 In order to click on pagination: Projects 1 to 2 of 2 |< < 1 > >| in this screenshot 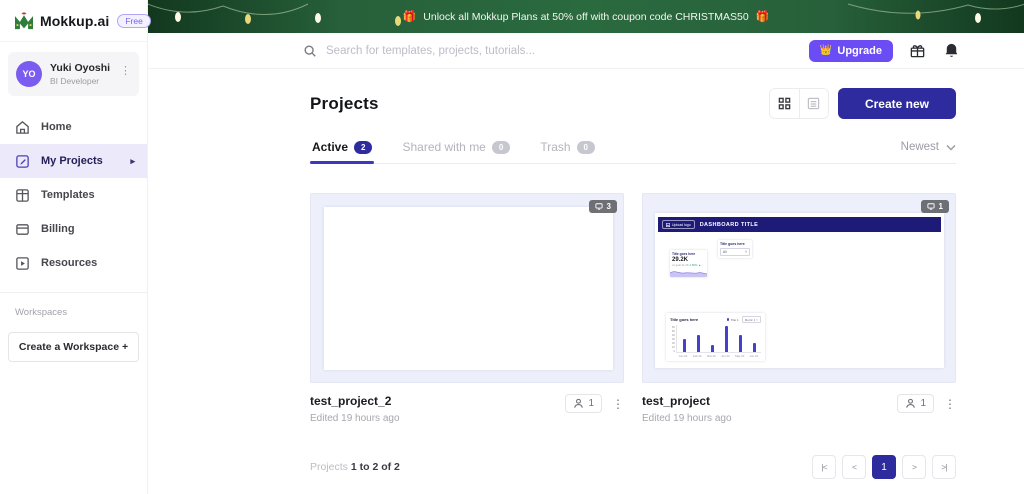, I will do `click(633, 467)`.